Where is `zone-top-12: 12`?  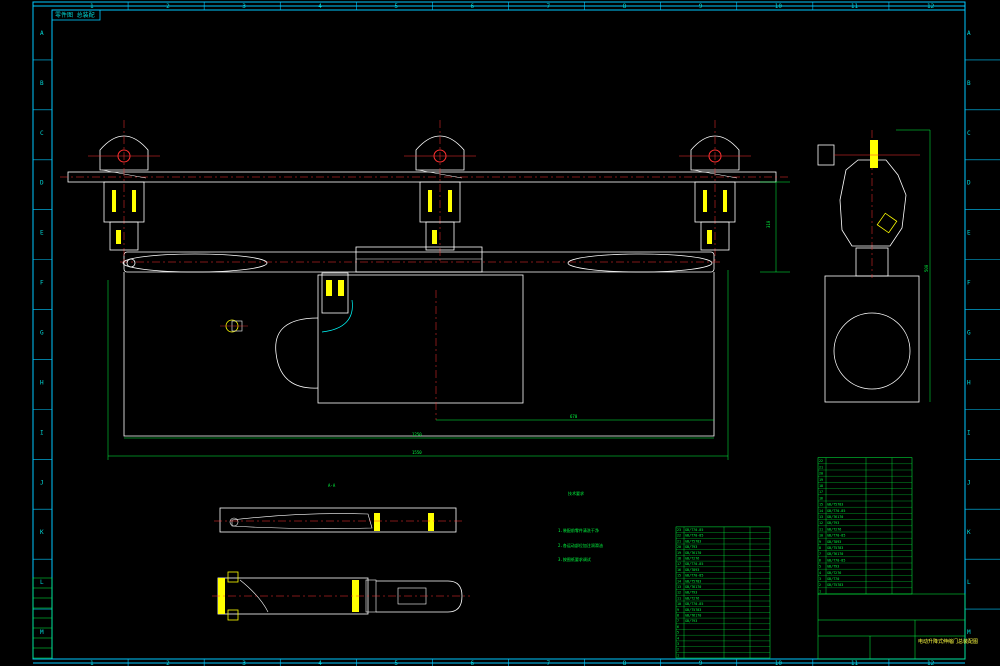
zone-top-12: 12 is located at coordinates (931, 6).